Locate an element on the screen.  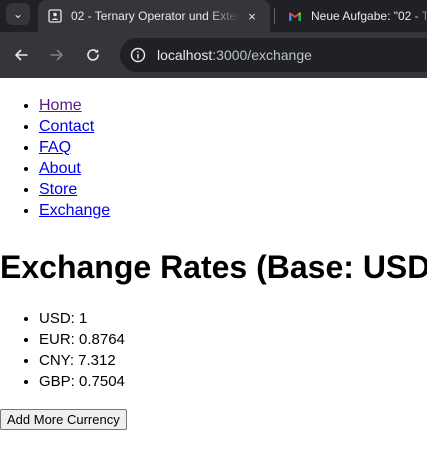
nav-item-home: Home is located at coordinates (74, 105).